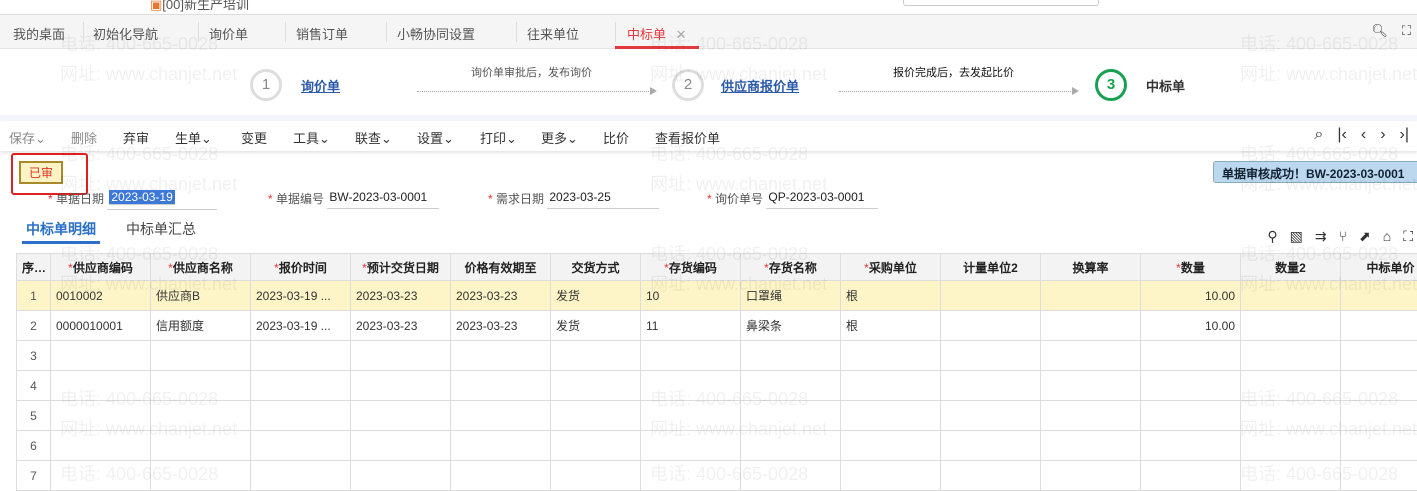 This screenshot has width=1417, height=491. What do you see at coordinates (373, 137) in the screenshot?
I see `linked-query-button: 联查⌄` at bounding box center [373, 137].